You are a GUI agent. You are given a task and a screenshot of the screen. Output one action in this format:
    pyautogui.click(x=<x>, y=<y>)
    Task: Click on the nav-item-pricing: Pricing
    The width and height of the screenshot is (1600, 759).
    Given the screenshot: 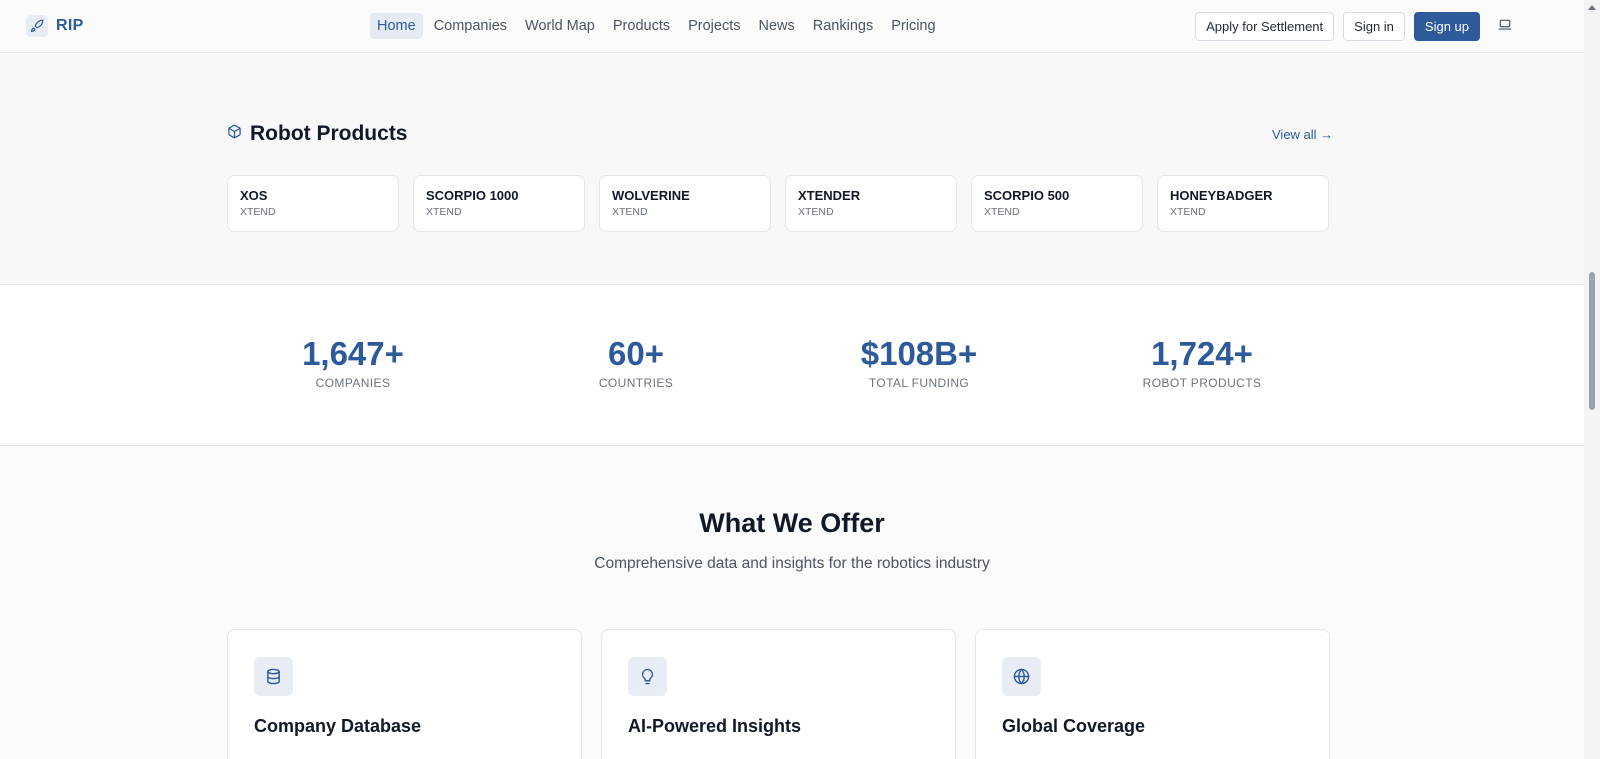 What is the action you would take?
    pyautogui.click(x=913, y=26)
    